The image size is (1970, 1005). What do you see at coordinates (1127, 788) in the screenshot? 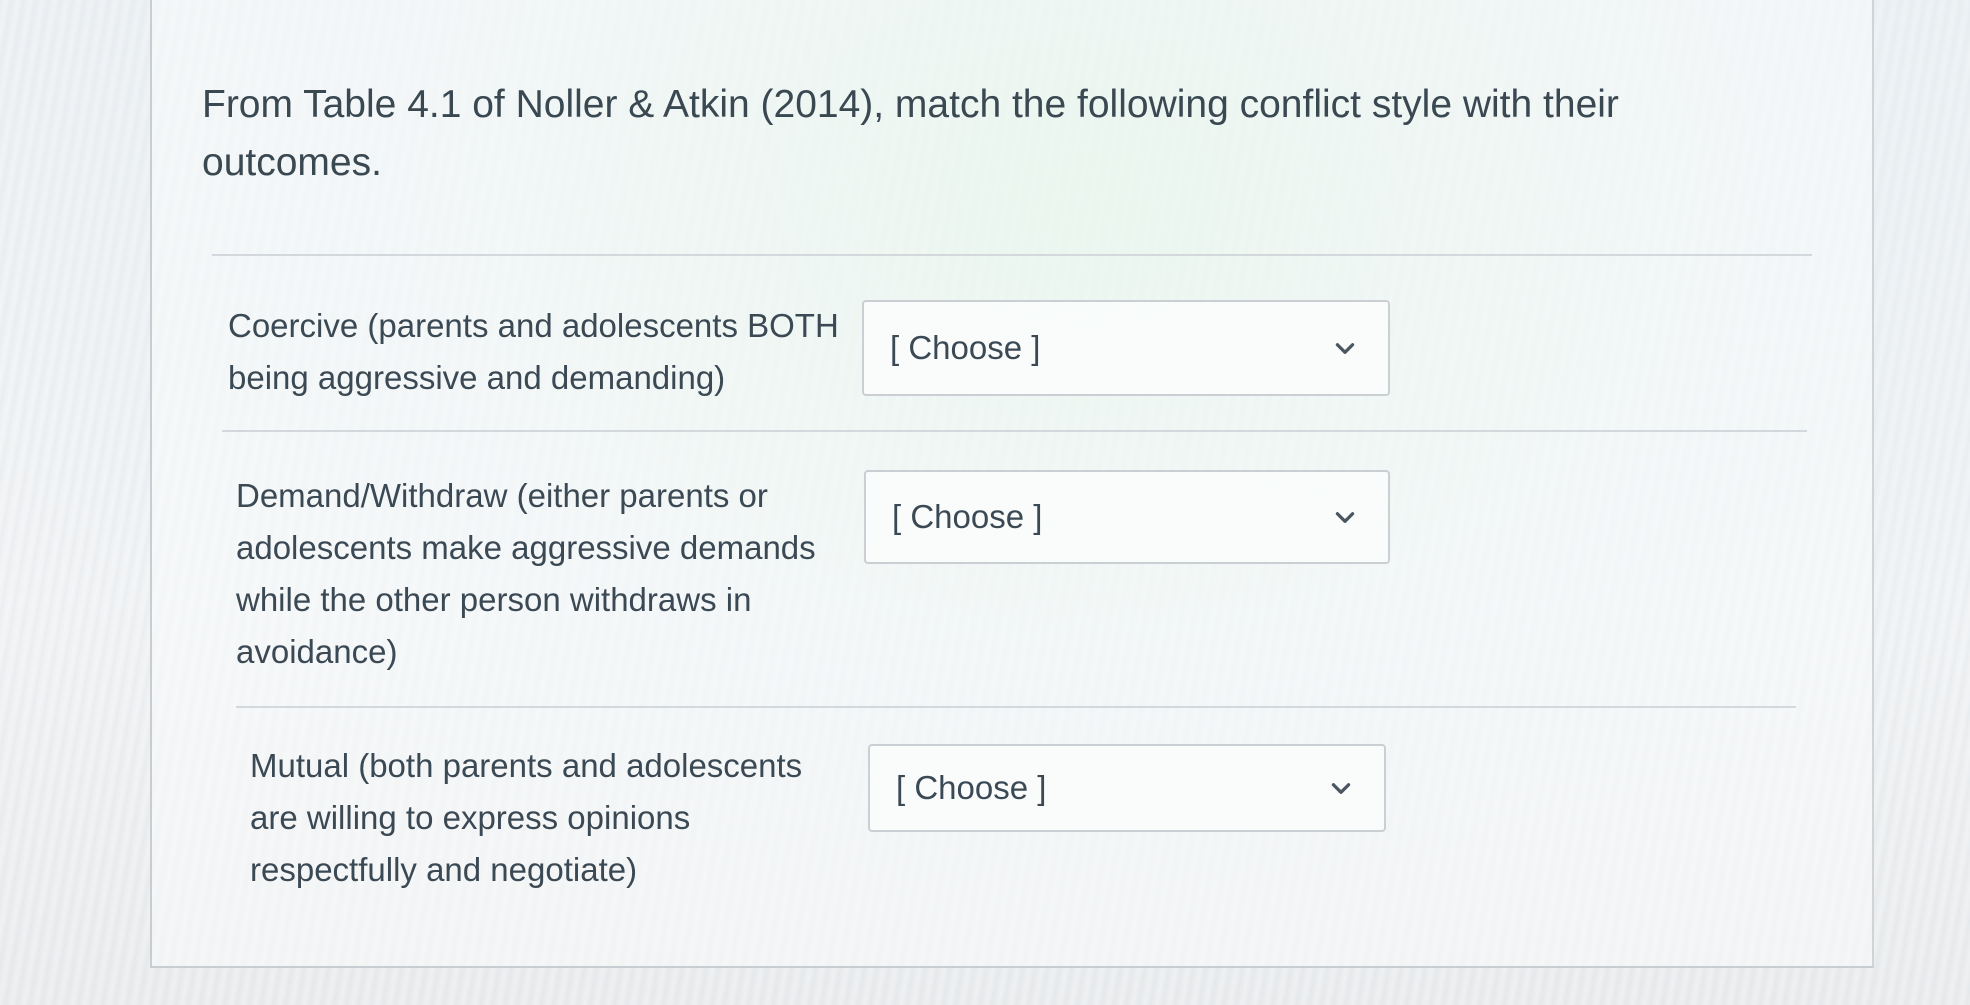
I see `match-select-mutual: [ Choose ]` at bounding box center [1127, 788].